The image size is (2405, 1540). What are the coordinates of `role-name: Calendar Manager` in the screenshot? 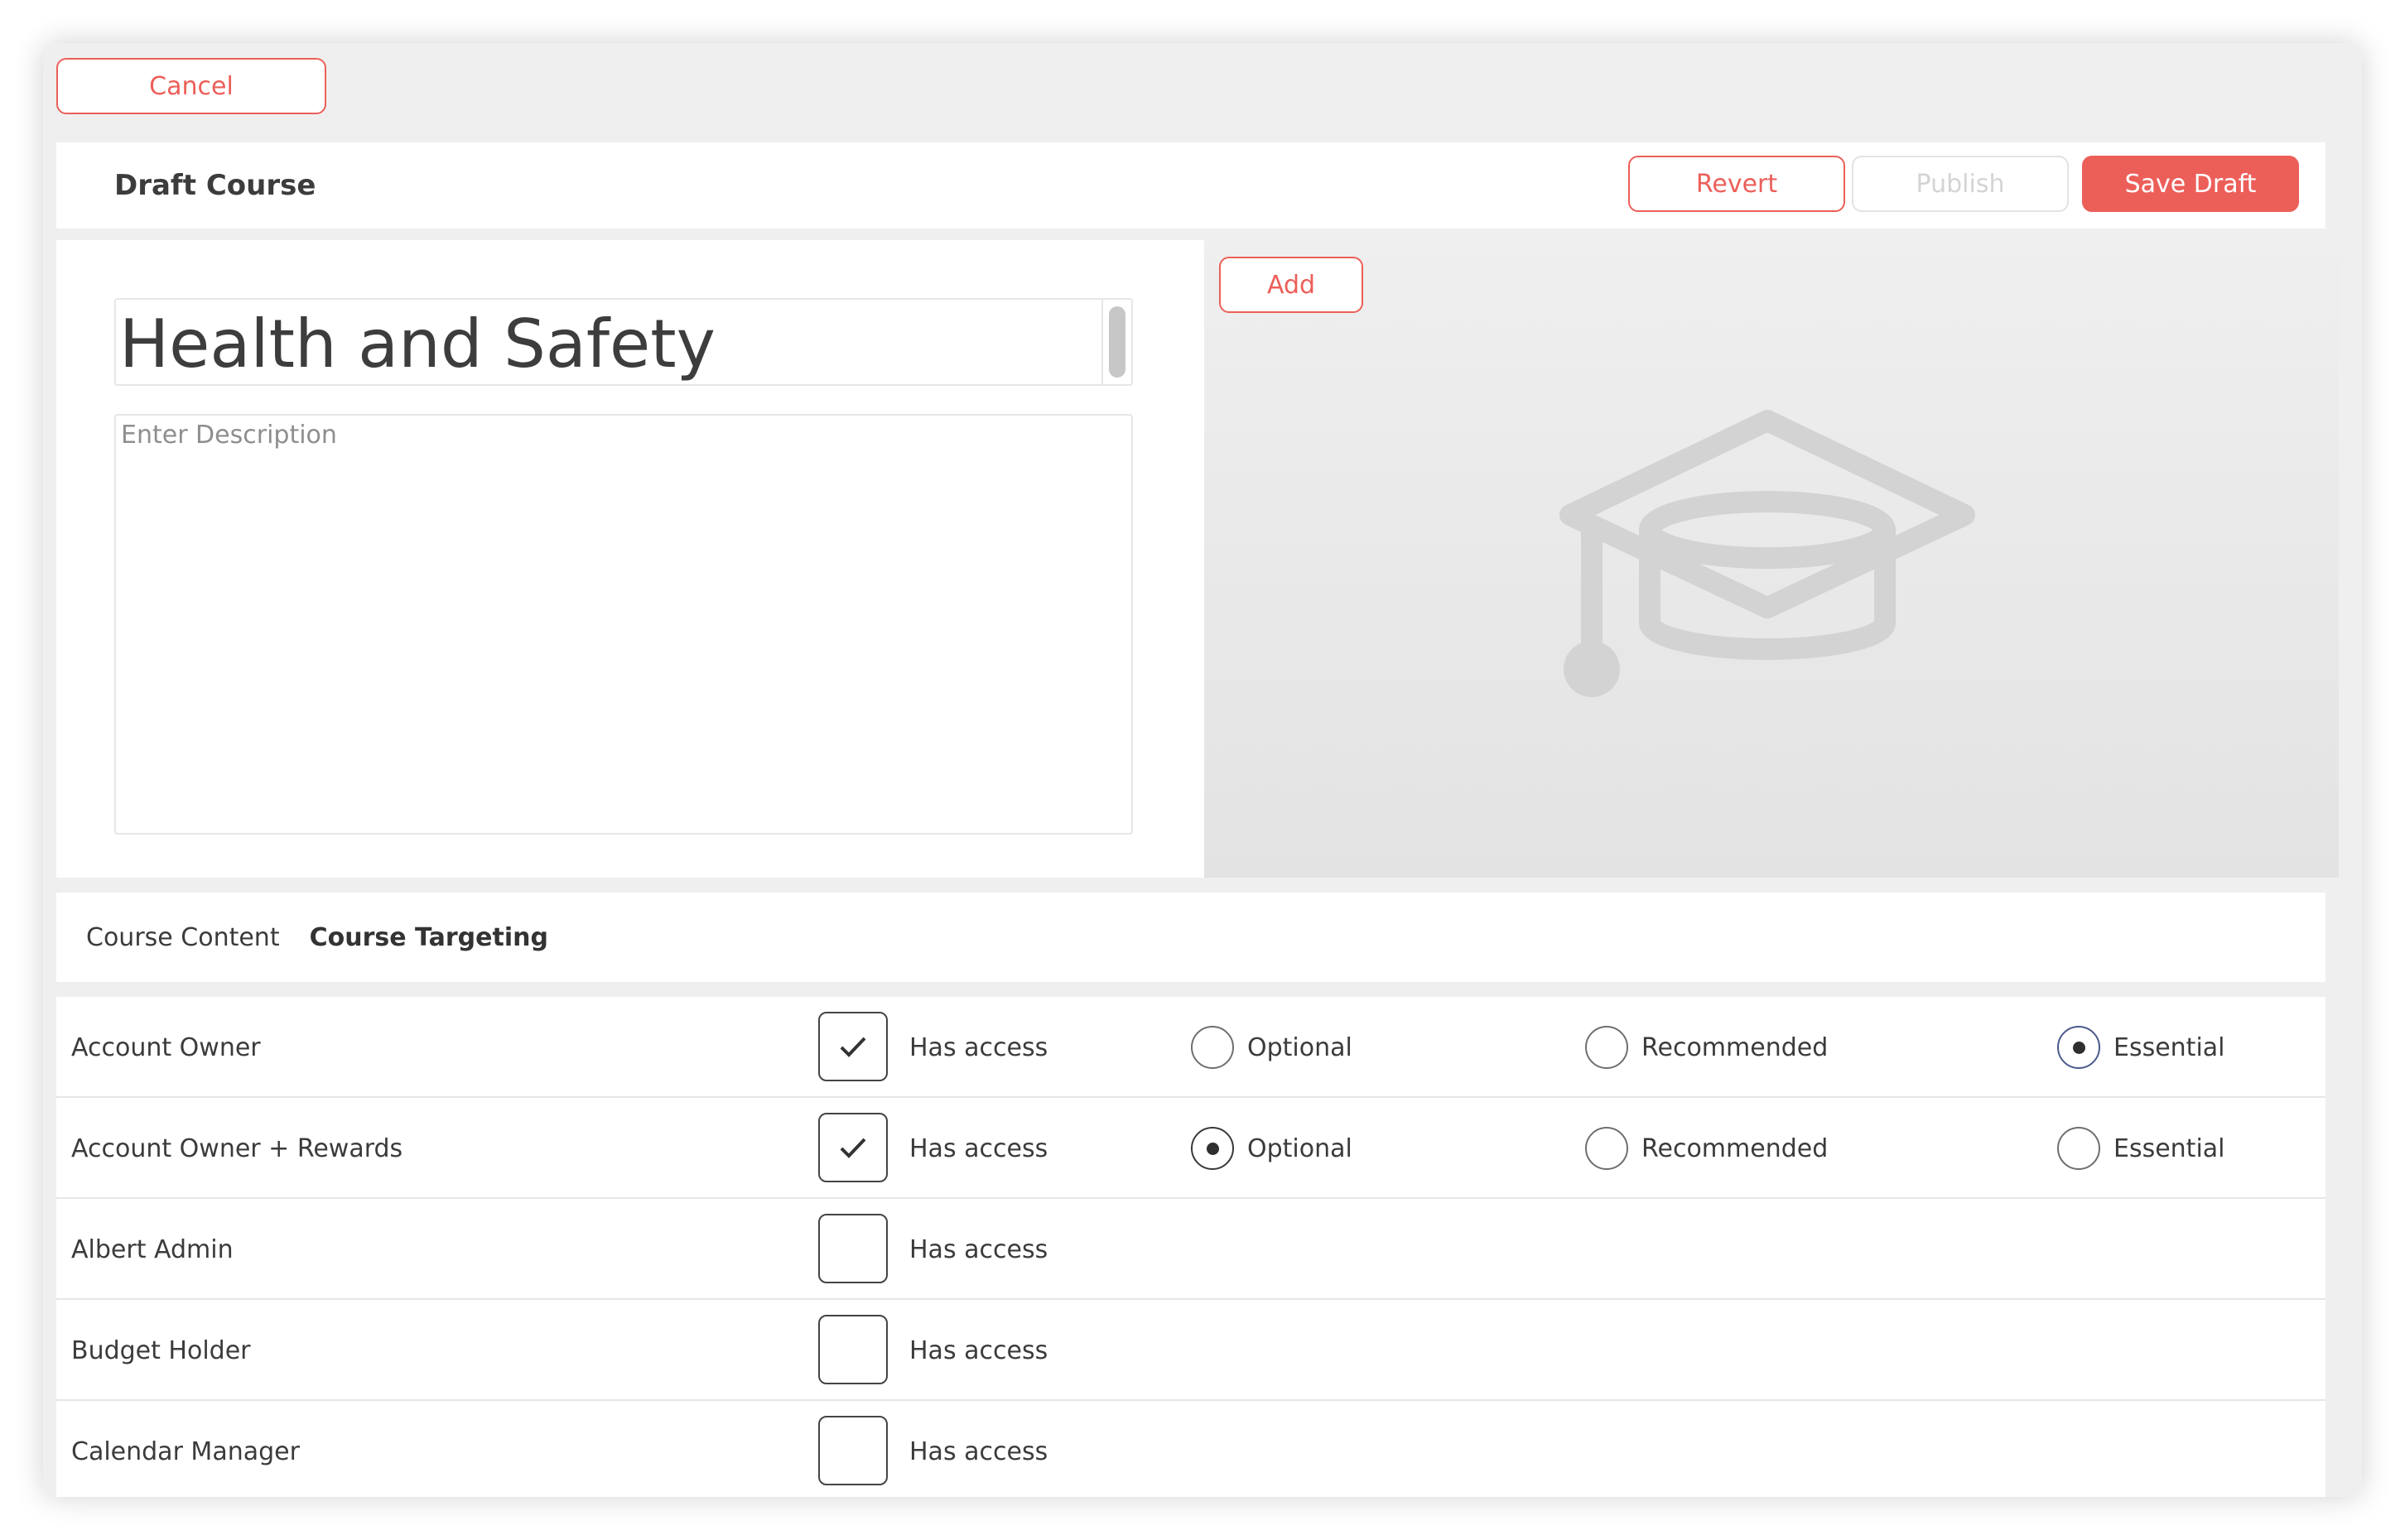 It's located at (185, 1452).